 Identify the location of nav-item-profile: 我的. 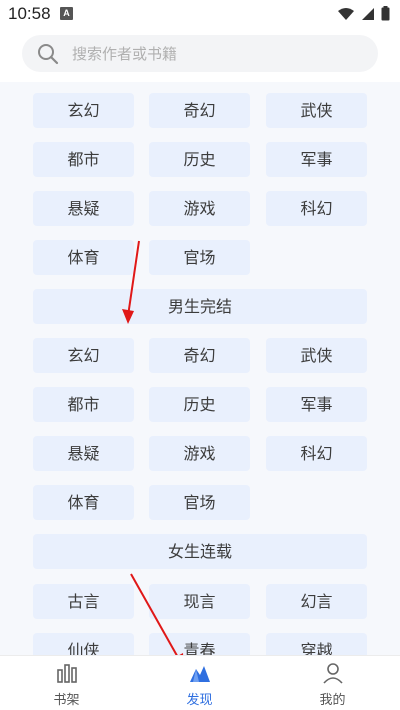
(332, 683).